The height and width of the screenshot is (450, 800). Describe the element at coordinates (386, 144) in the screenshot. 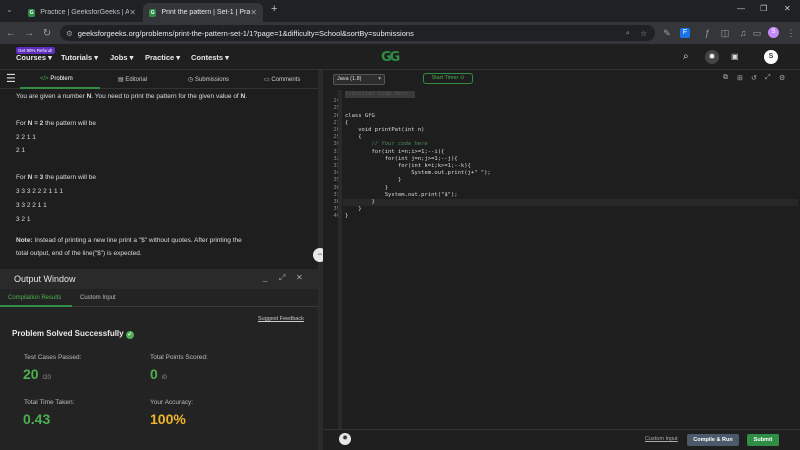

I see `code-line: // Your code here` at that location.